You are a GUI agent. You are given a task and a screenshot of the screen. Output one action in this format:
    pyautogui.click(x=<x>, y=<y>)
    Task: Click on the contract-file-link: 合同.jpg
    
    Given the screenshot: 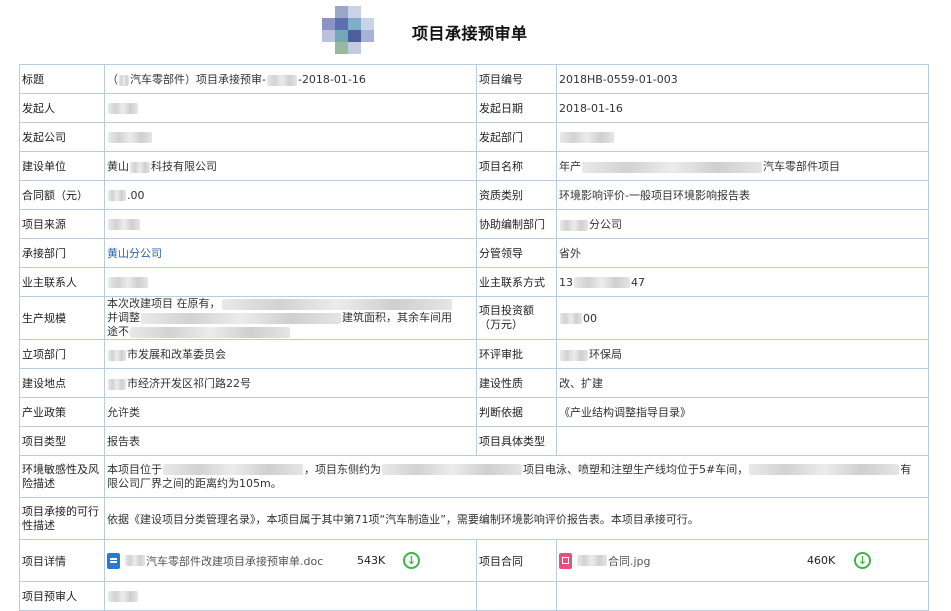 What is the action you would take?
    pyautogui.click(x=629, y=561)
    